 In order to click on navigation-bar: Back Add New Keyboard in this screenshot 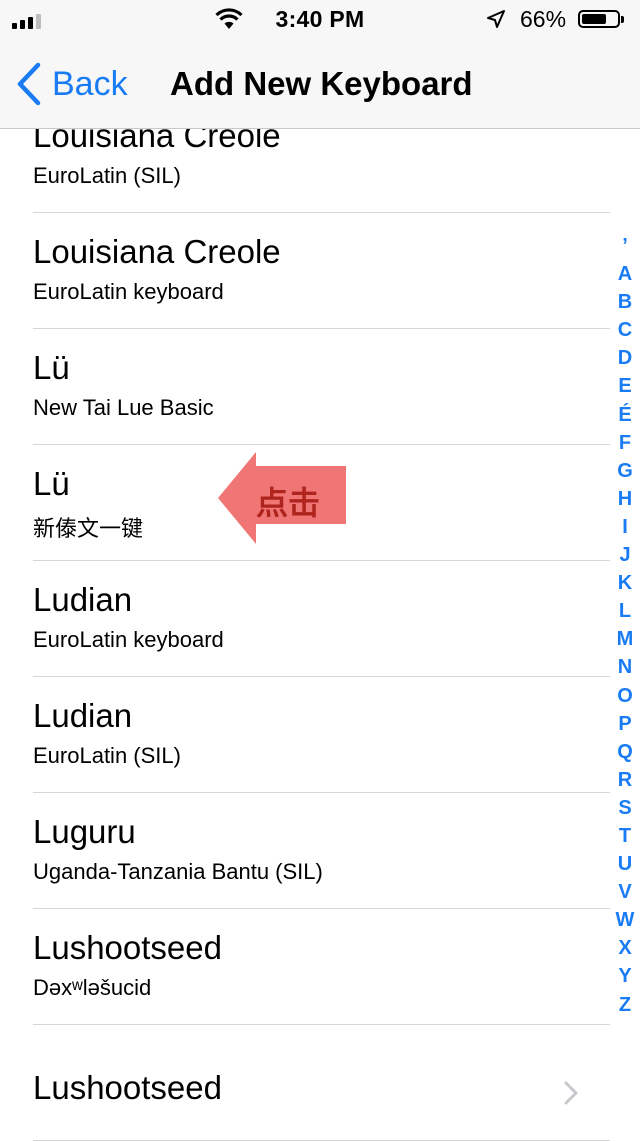, I will do `click(320, 84)`.